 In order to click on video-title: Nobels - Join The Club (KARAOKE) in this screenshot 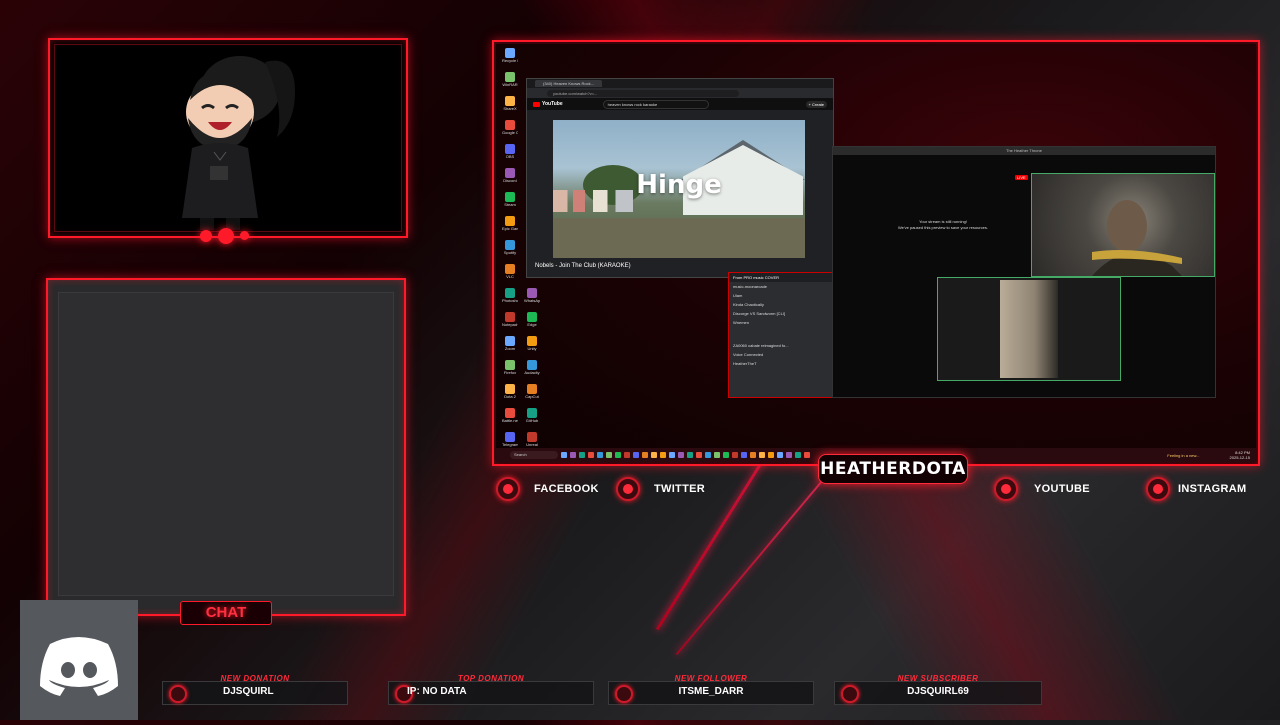, I will do `click(583, 266)`.